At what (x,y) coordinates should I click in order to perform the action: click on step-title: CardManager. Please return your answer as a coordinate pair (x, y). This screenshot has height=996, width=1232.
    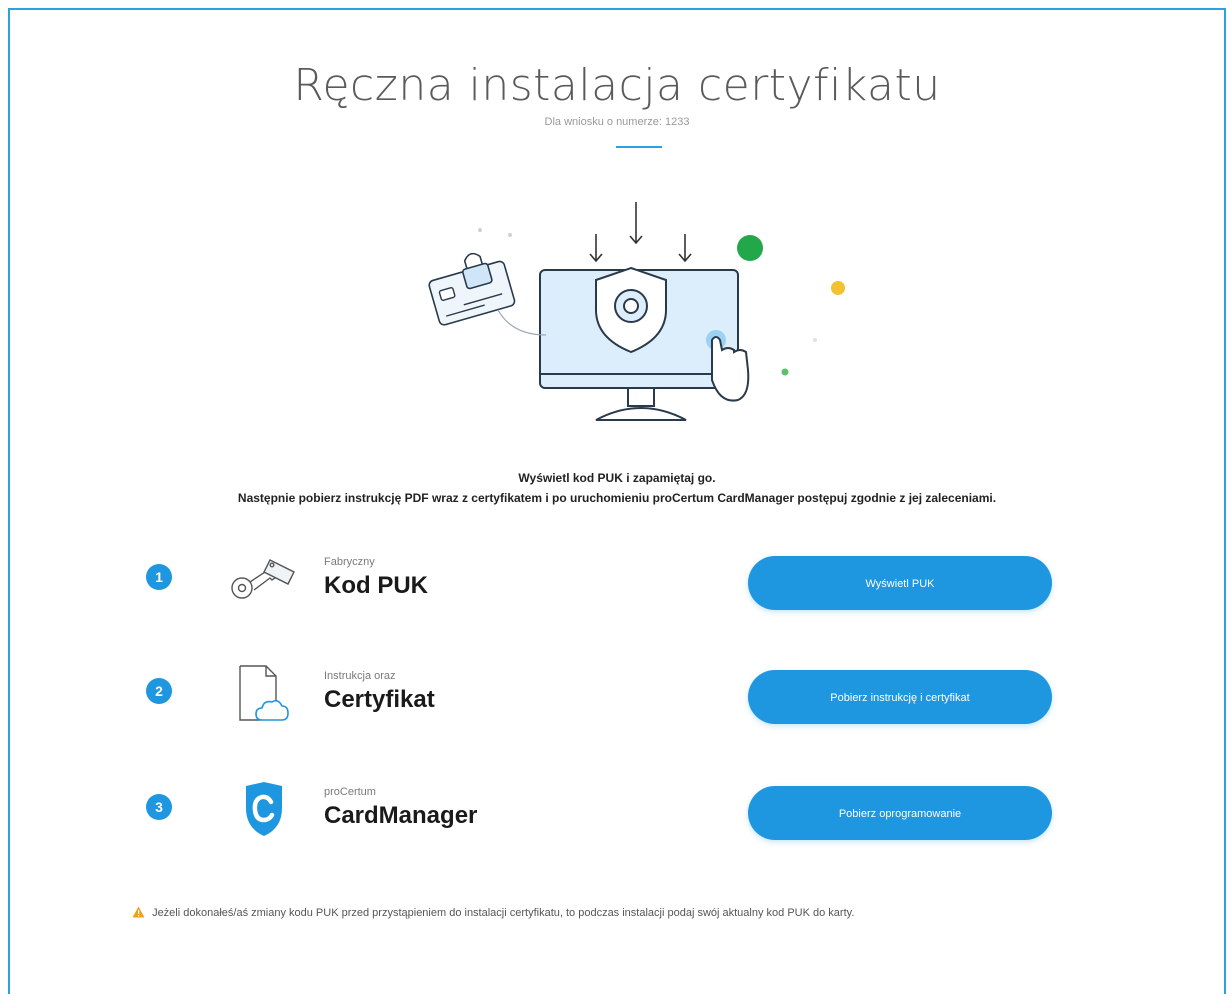
    Looking at the image, I should click on (401, 815).